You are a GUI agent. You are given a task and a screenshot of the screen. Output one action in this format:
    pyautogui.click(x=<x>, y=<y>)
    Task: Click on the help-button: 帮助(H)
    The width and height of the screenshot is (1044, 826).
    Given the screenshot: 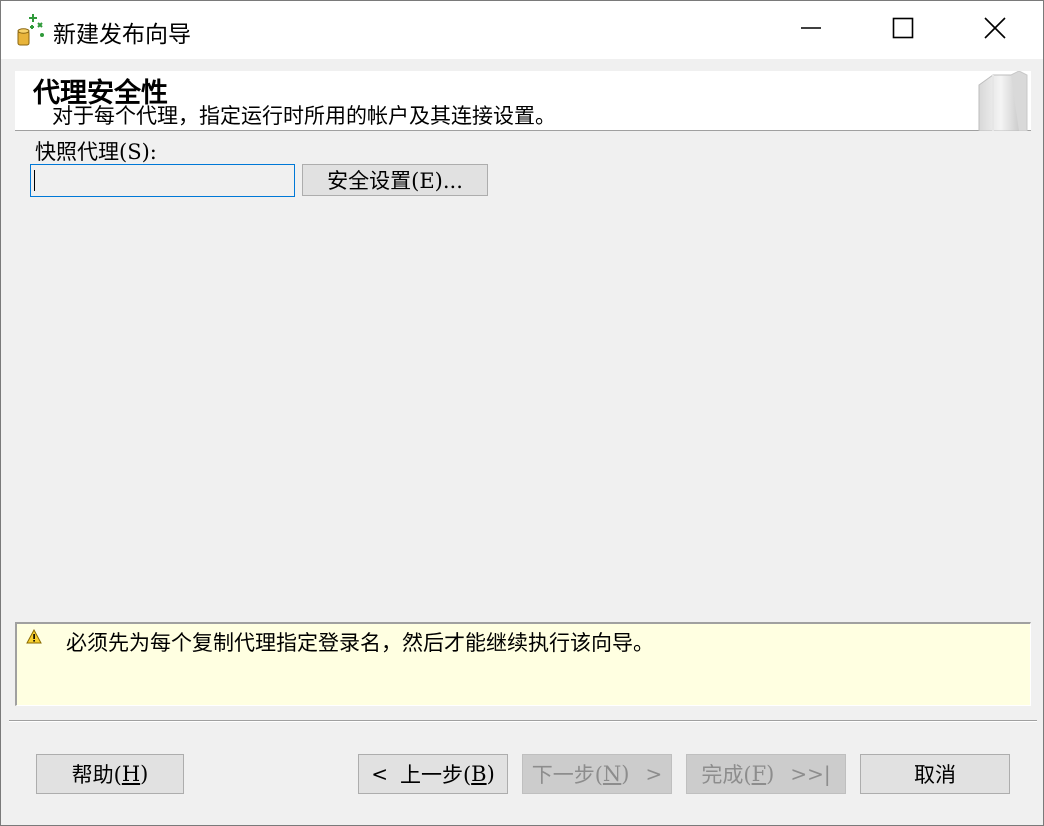 What is the action you would take?
    pyautogui.click(x=110, y=774)
    